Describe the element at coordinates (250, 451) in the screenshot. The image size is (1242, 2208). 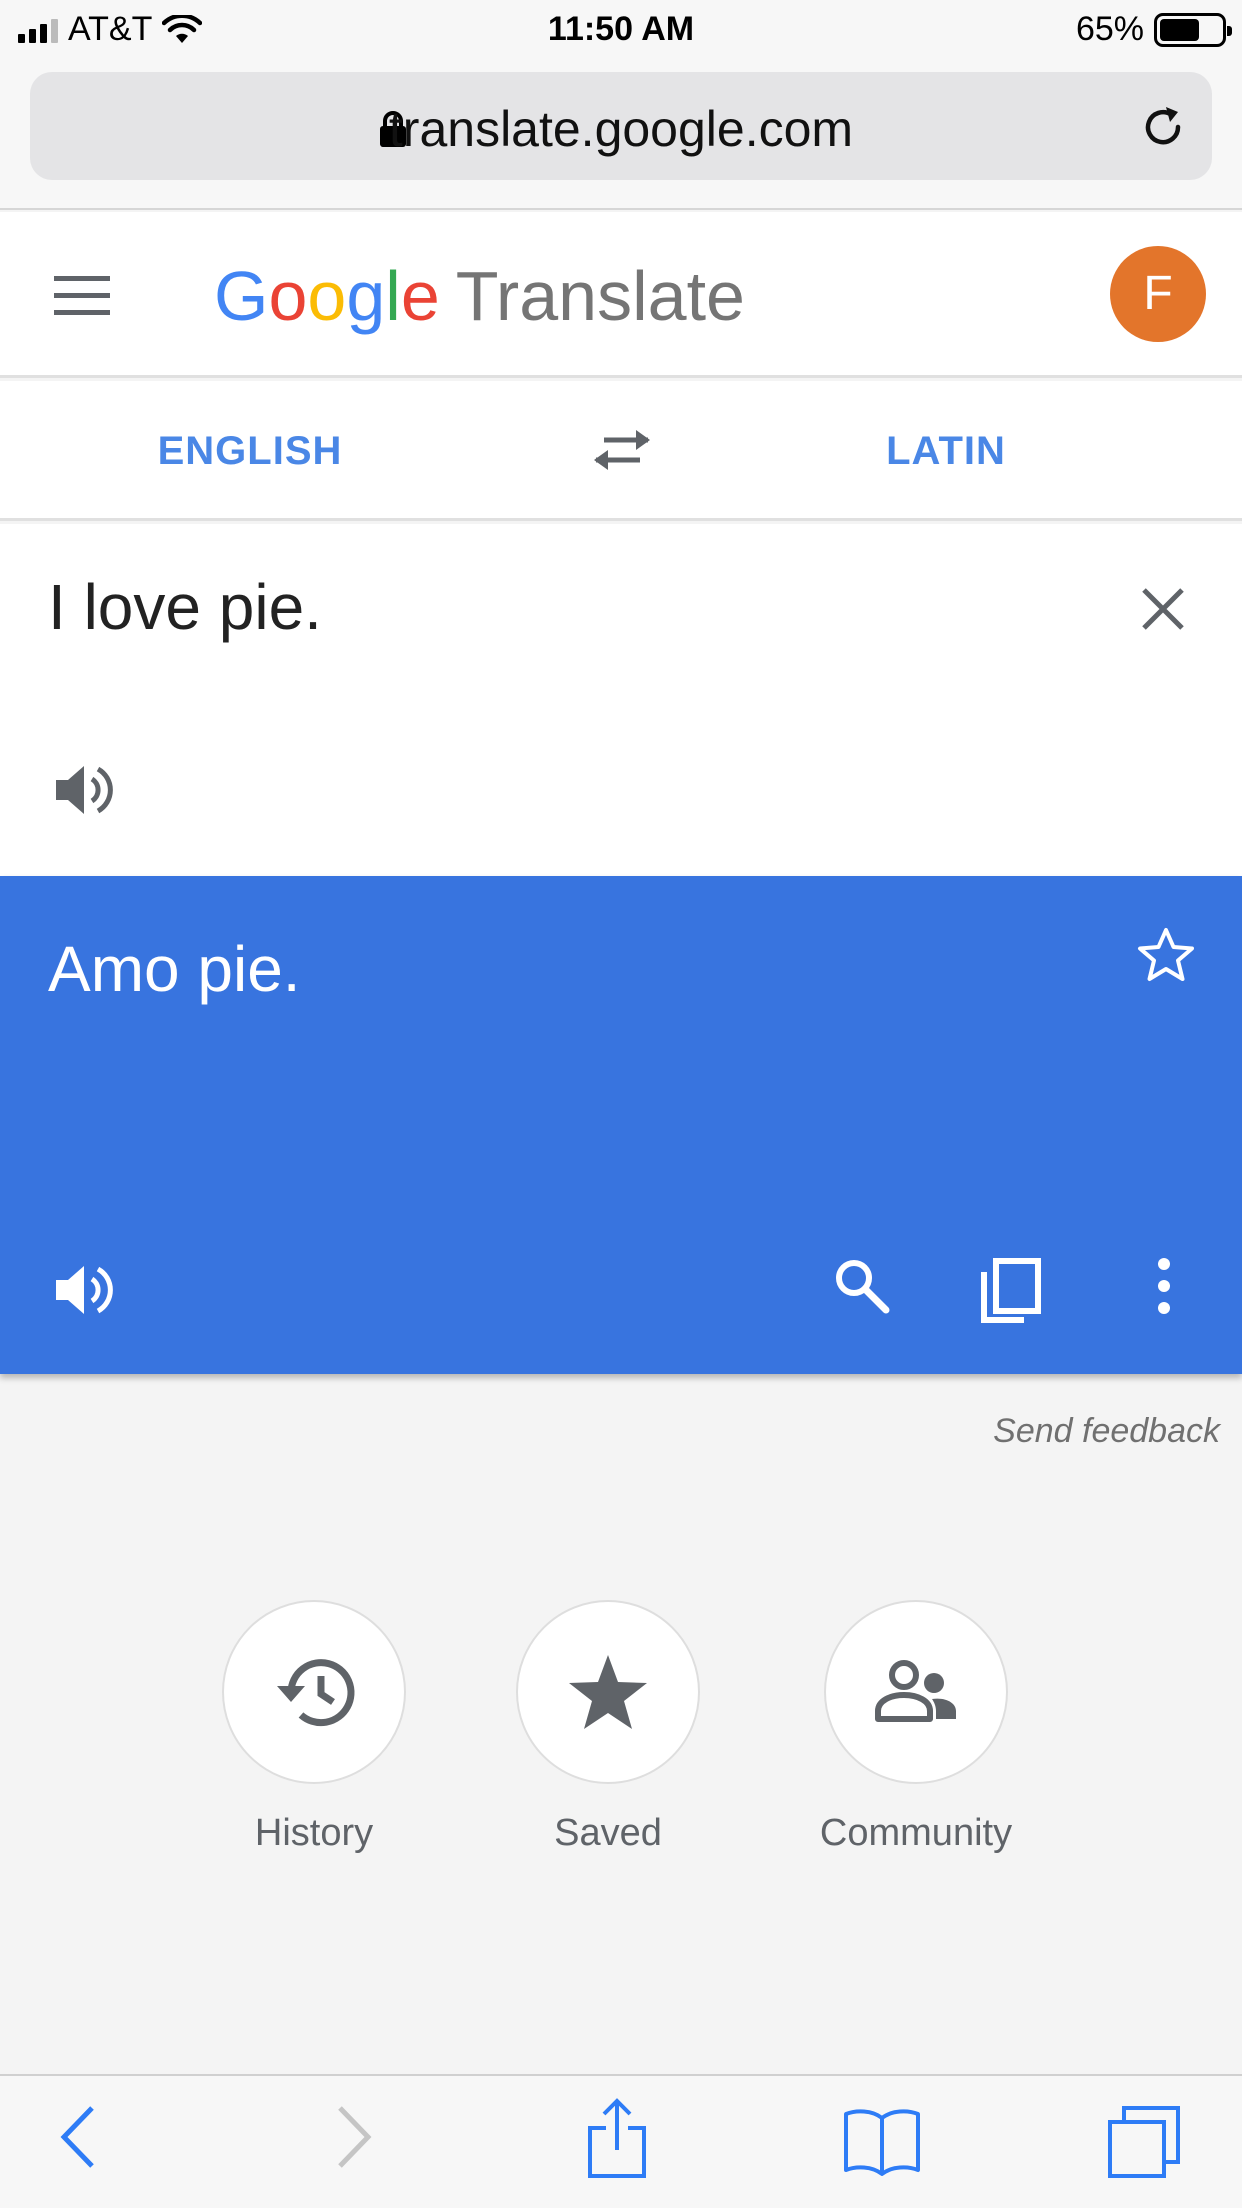
I see `source-language-button: ENGLISH` at that location.